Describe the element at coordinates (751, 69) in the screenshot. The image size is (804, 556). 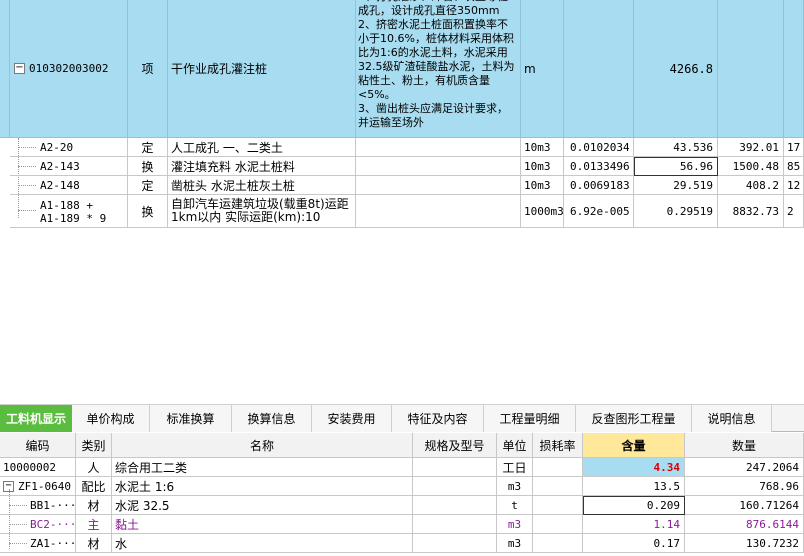
I see `main-price` at that location.